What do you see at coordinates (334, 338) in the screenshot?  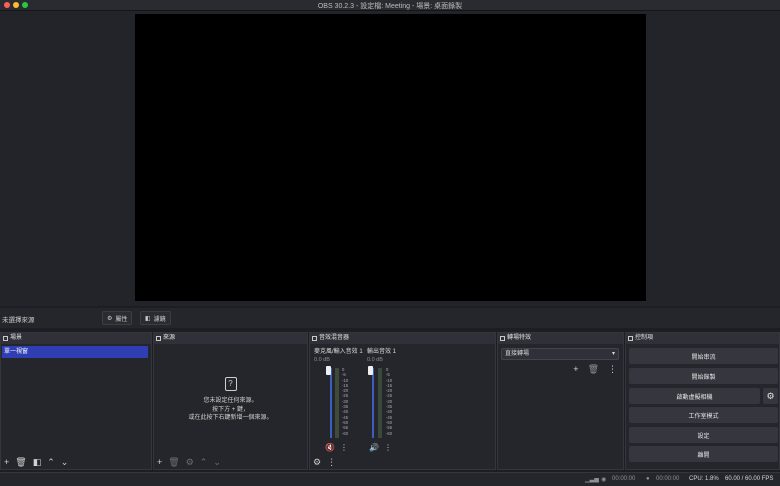 I see `mixer-title: 音效混音器` at bounding box center [334, 338].